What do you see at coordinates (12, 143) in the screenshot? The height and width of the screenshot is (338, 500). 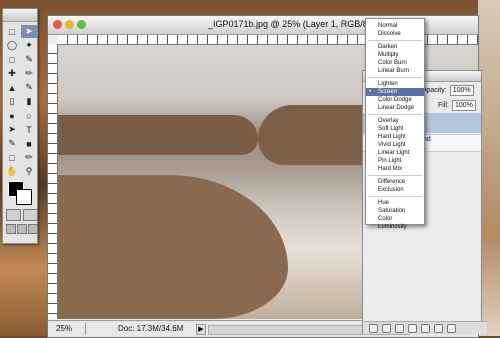 I see `pen-icon: ✎` at bounding box center [12, 143].